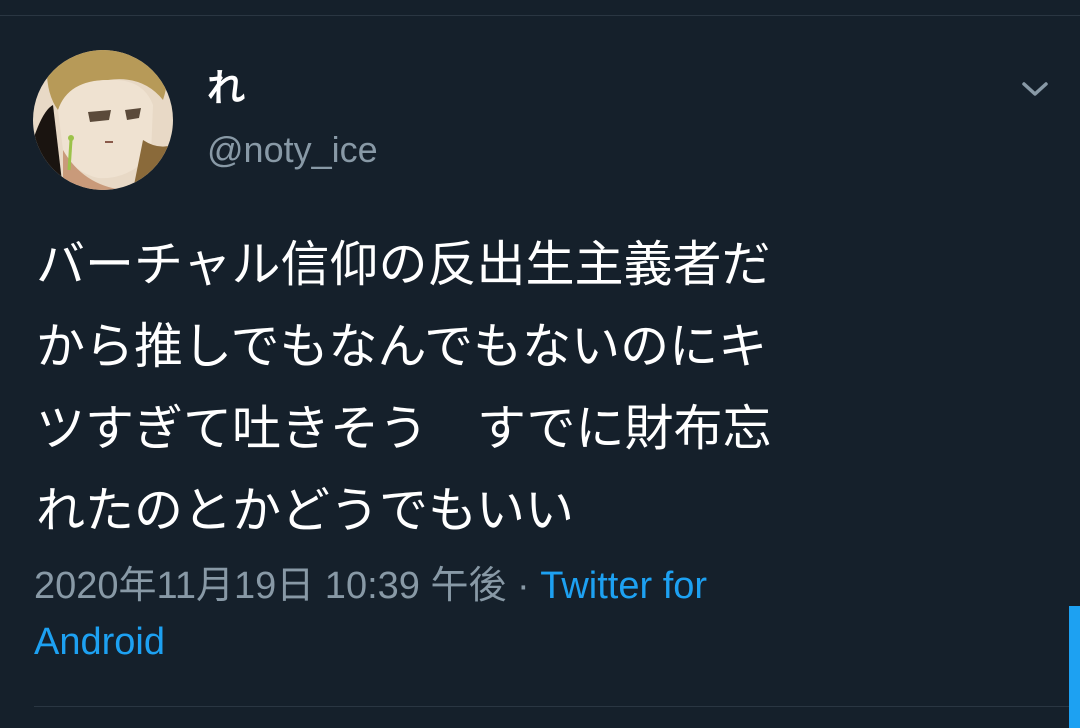 The image size is (1080, 728). I want to click on source-link-continued: Android, so click(99, 642).